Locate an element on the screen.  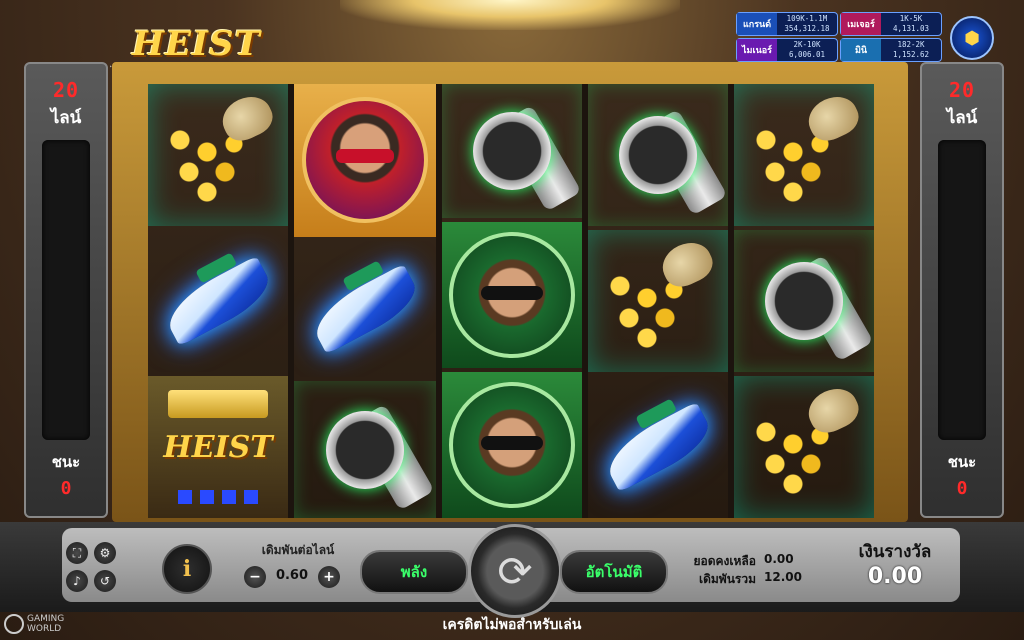
footer-message: เครดิตไม่พอสำหรับเล่น is located at coordinates (512, 625).